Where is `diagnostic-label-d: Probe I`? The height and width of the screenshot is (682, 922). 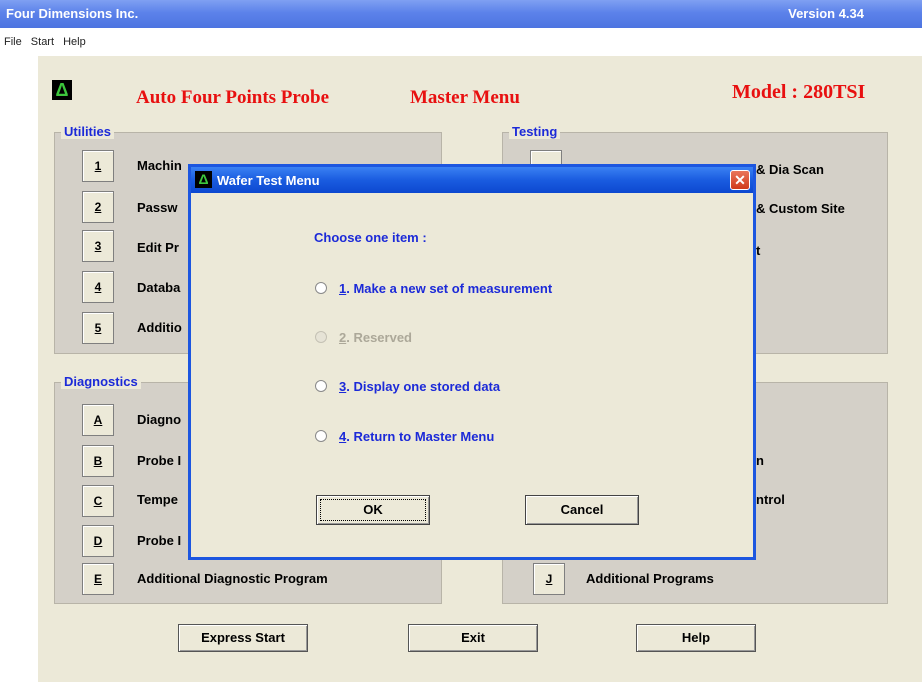
diagnostic-label-d: Probe I is located at coordinates (159, 540).